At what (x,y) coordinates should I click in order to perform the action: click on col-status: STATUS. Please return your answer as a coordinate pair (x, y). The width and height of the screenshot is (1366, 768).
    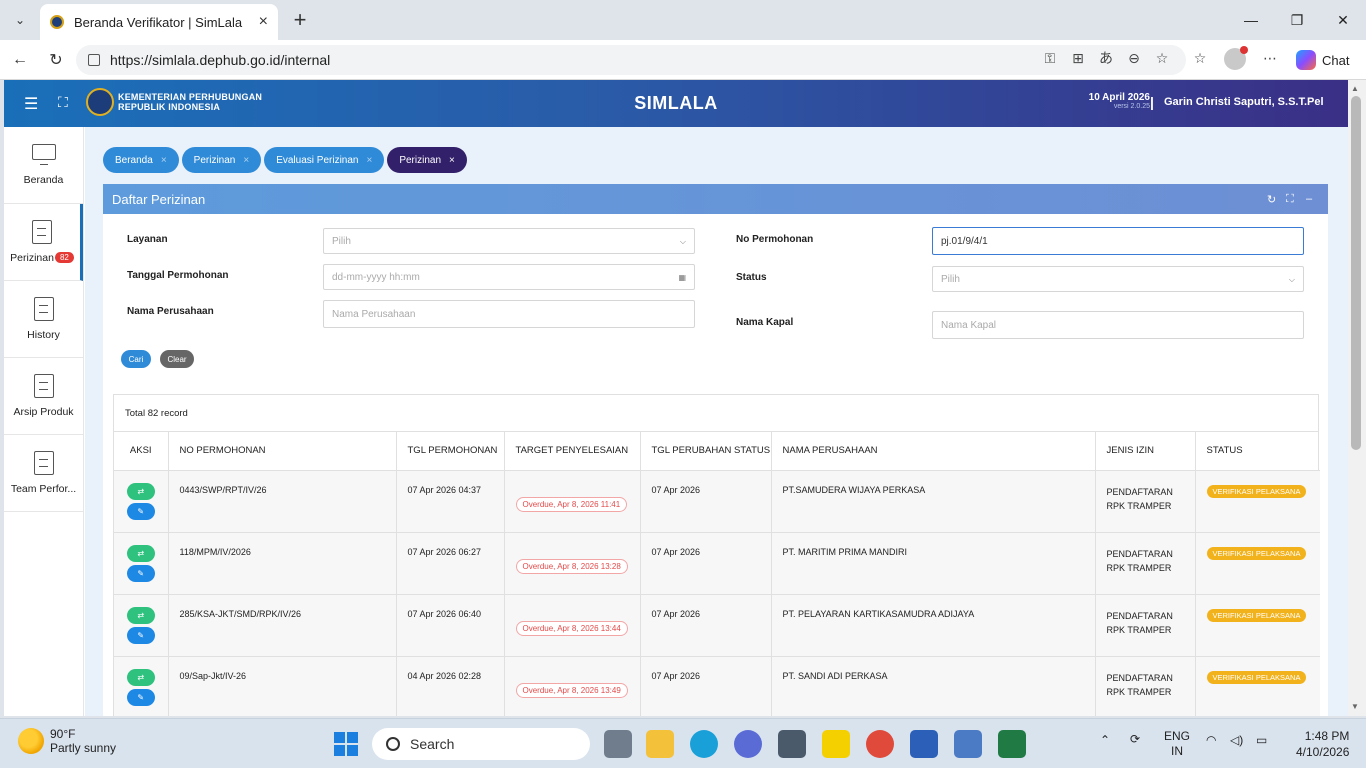
    Looking at the image, I should click on (1257, 451).